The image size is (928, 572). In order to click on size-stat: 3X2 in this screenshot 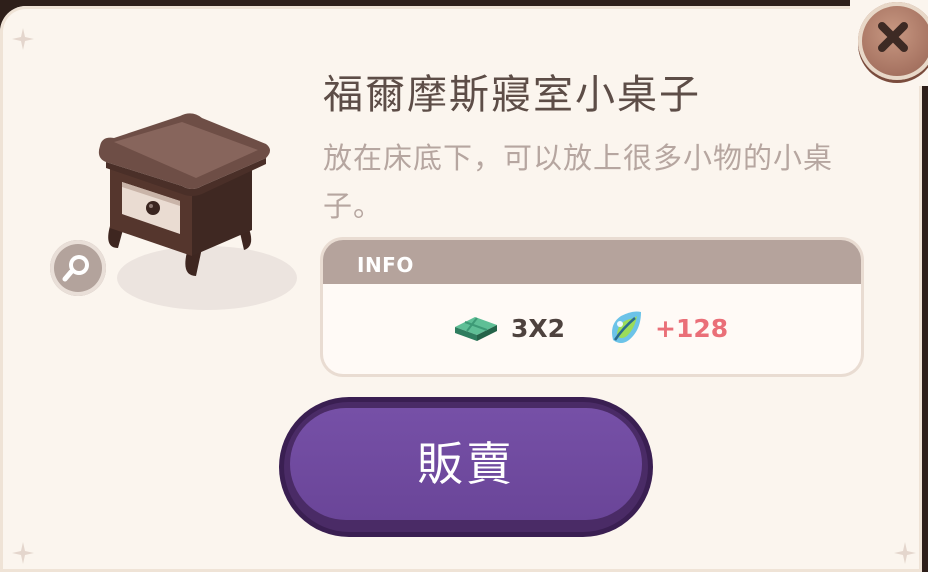, I will do `click(509, 328)`.